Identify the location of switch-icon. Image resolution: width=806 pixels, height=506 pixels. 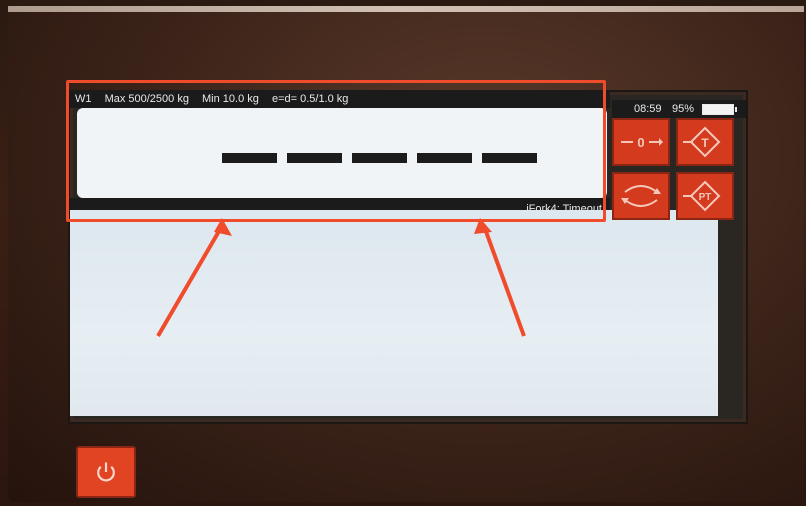
(641, 196).